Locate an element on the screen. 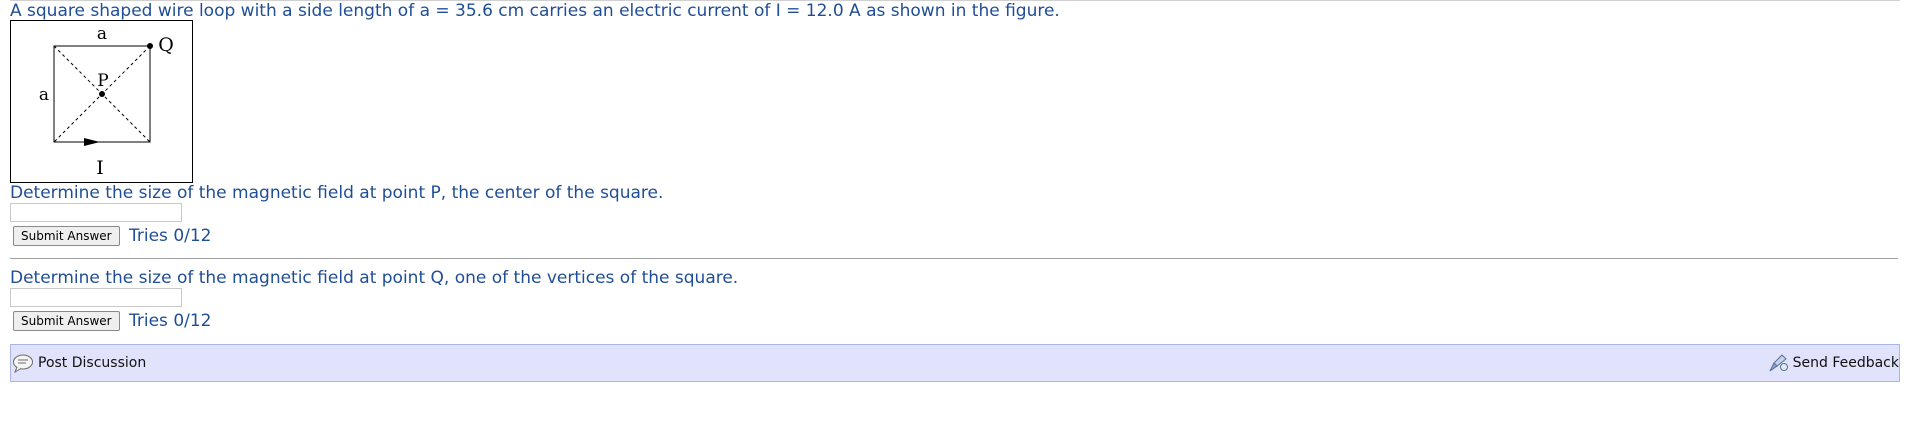  submit-answer-button-part-2: Submit Answer is located at coordinates (66, 321).